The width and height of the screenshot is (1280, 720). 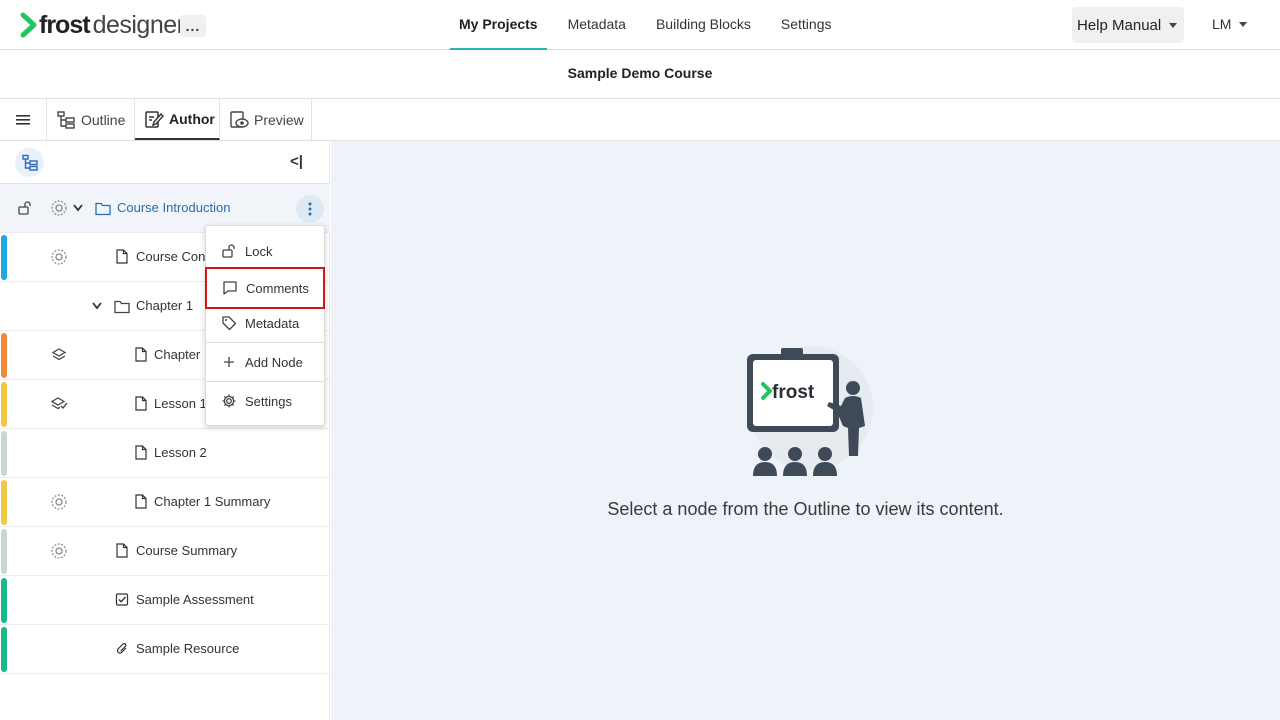 I want to click on outline-row-label: Lesson 2, so click(x=180, y=452).